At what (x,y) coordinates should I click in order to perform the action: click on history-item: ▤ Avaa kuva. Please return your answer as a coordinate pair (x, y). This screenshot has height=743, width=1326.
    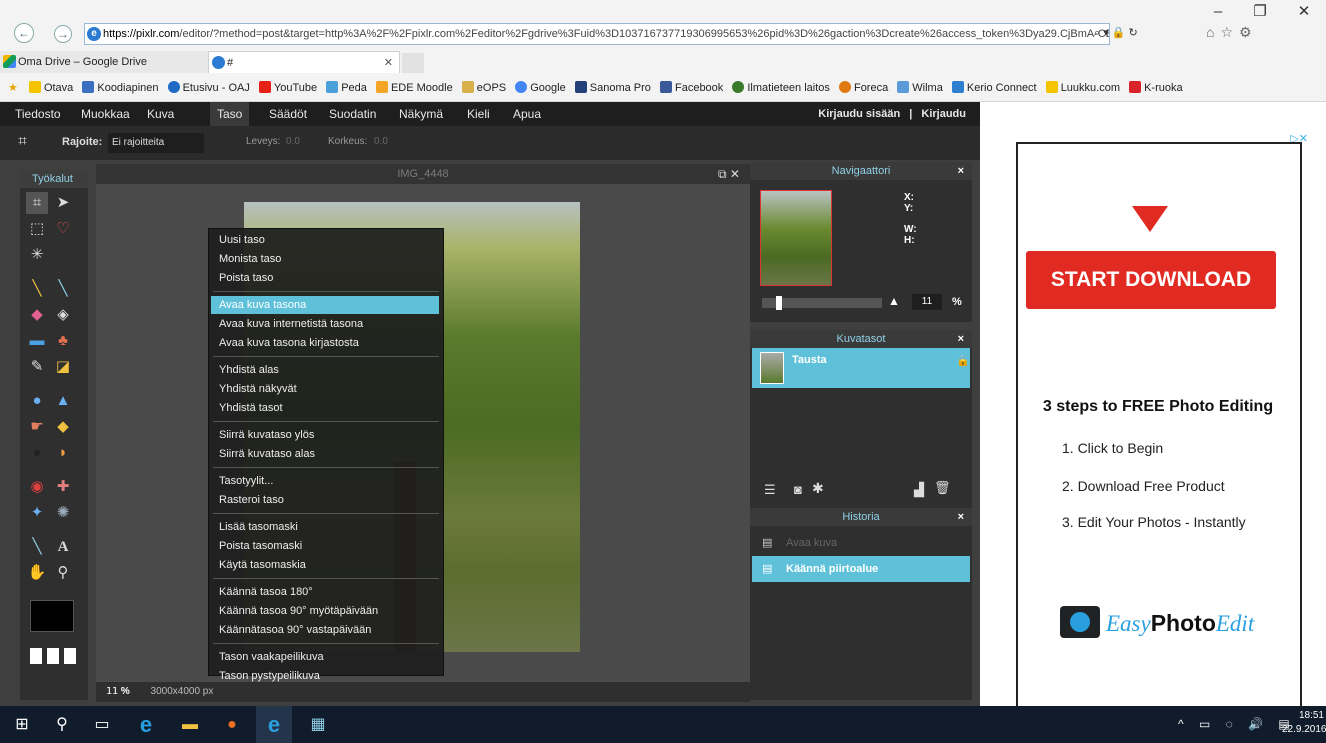
    Looking at the image, I should click on (861, 543).